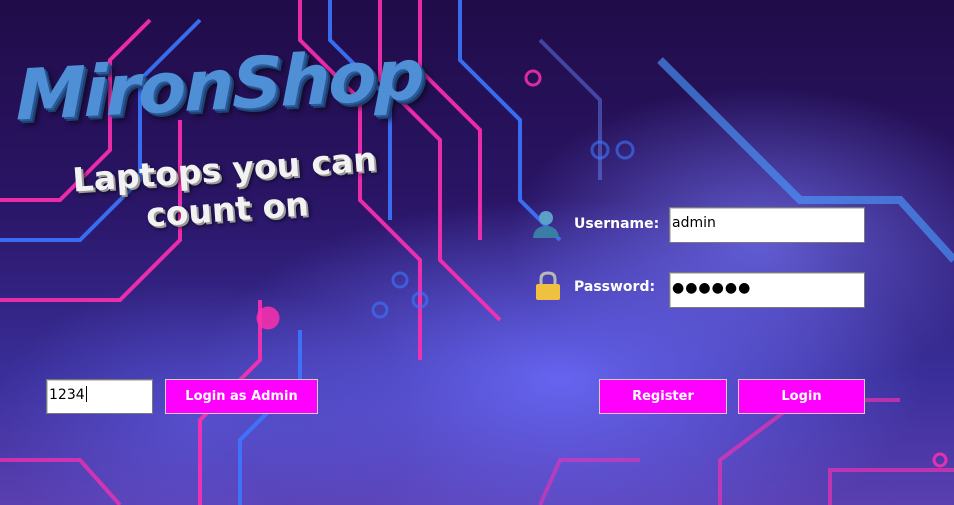 The image size is (954, 505). I want to click on login-button: Login, so click(801, 396).